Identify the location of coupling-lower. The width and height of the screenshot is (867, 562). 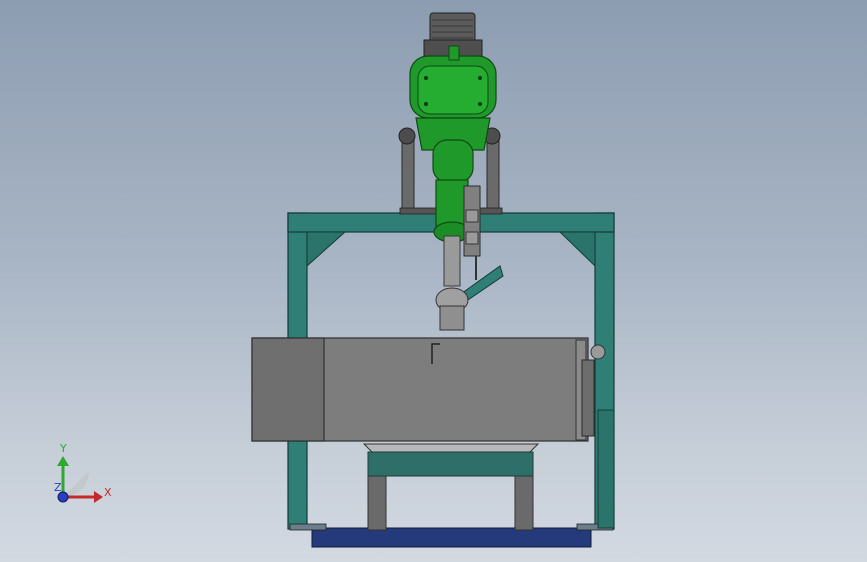
(452, 318).